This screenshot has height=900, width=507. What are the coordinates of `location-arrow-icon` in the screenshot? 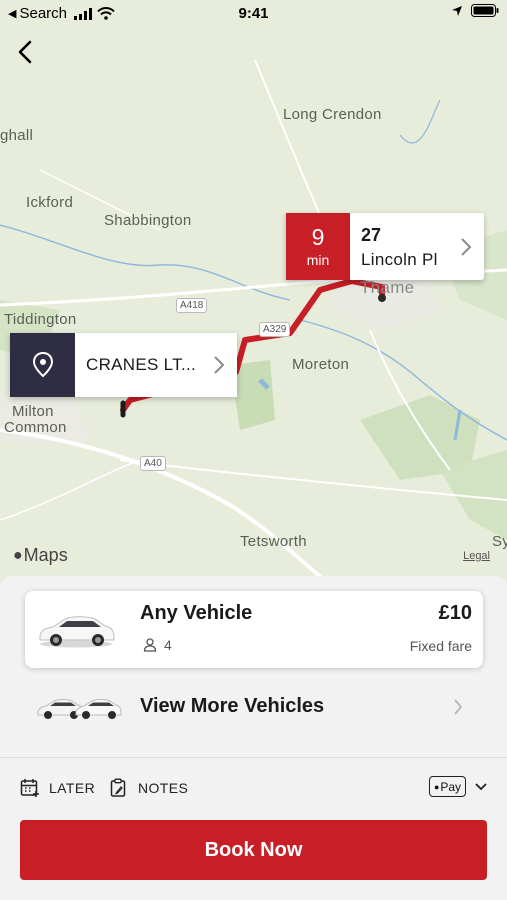 It's located at (457, 10).